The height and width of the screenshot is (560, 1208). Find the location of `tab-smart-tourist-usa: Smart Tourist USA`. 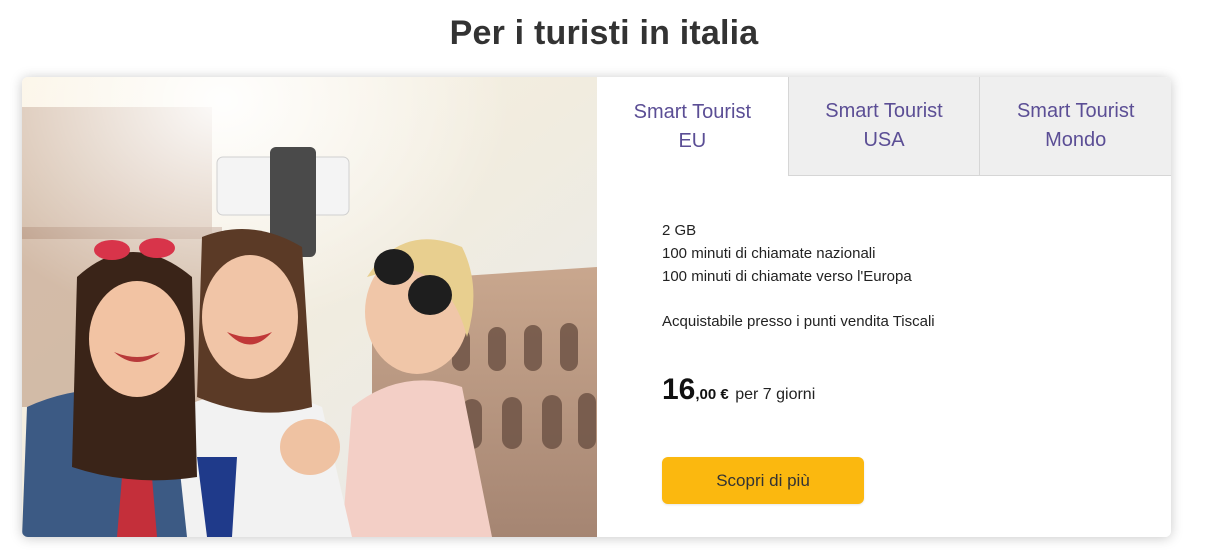

tab-smart-tourist-usa: Smart Tourist USA is located at coordinates (883, 126).